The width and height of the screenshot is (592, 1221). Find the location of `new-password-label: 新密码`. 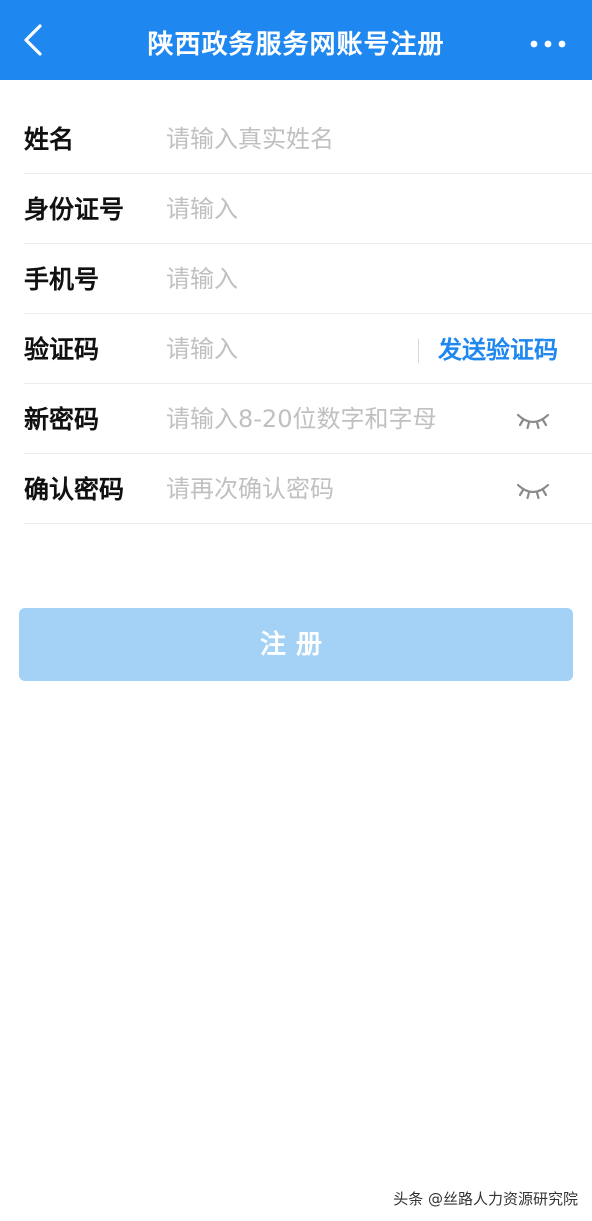

new-password-label: 新密码 is located at coordinates (62, 419).